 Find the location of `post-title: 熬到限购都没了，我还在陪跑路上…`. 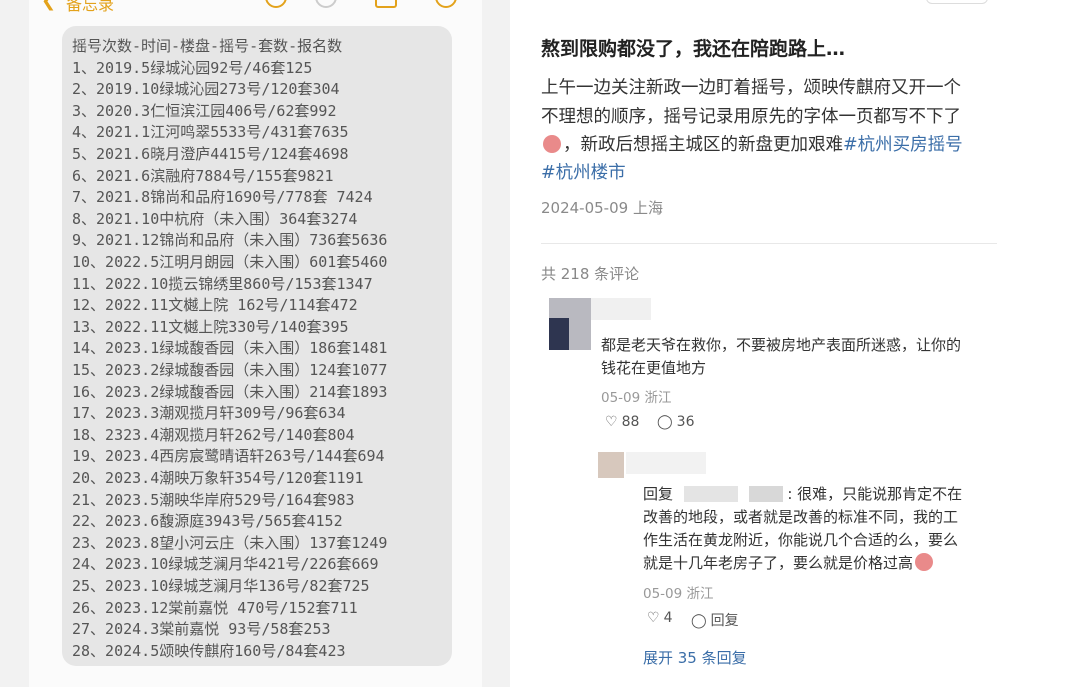

post-title: 熬到限购都没了，我还在陪跑路上… is located at coordinates (693, 49).